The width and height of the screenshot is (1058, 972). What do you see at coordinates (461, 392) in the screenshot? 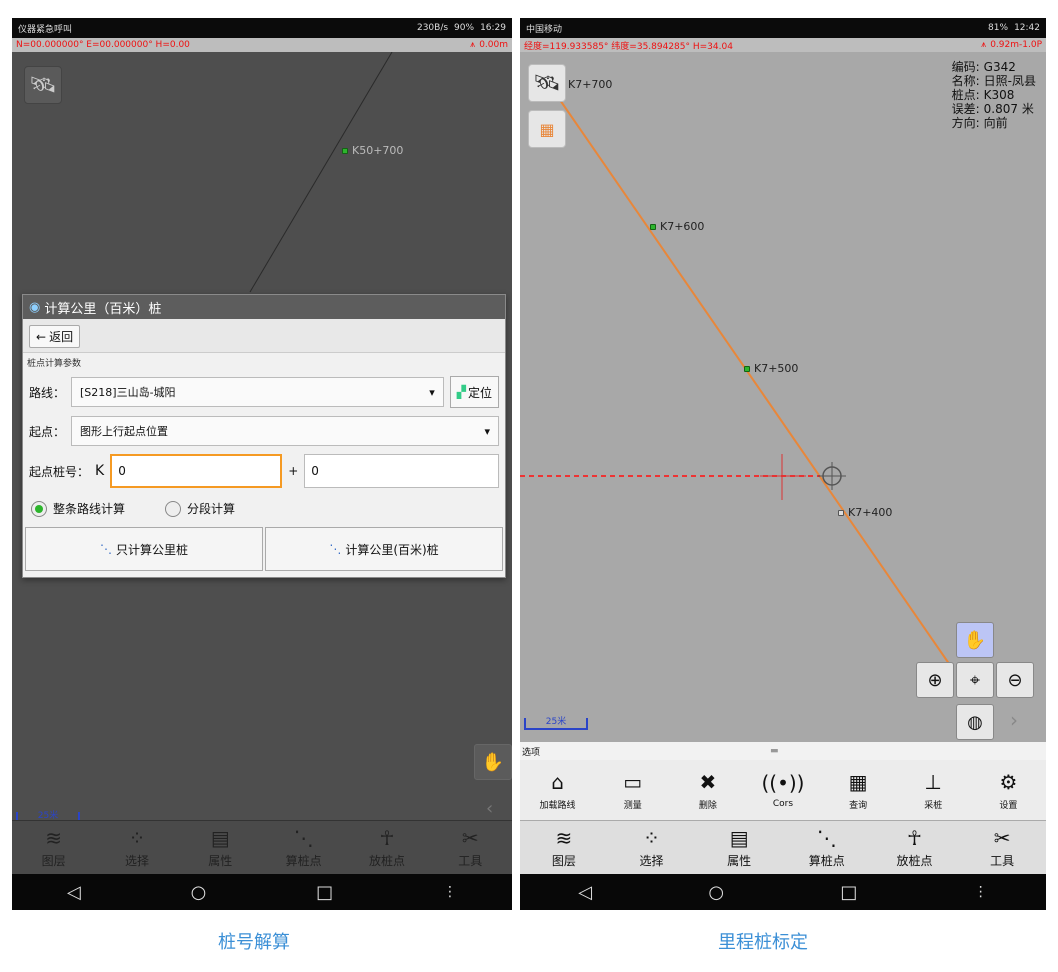
I see `locate-icon: ▞` at bounding box center [461, 392].